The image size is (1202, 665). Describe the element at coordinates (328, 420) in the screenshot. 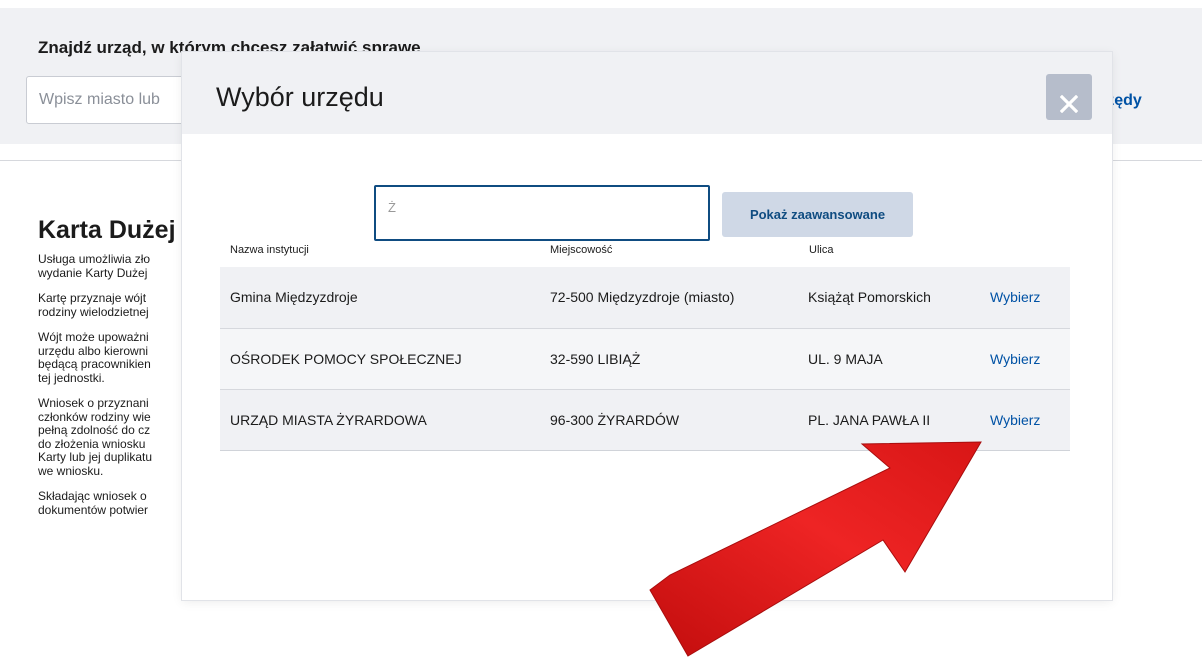

I see `institution-name: URZĄD MIASTA ŻYRARDOWA` at that location.